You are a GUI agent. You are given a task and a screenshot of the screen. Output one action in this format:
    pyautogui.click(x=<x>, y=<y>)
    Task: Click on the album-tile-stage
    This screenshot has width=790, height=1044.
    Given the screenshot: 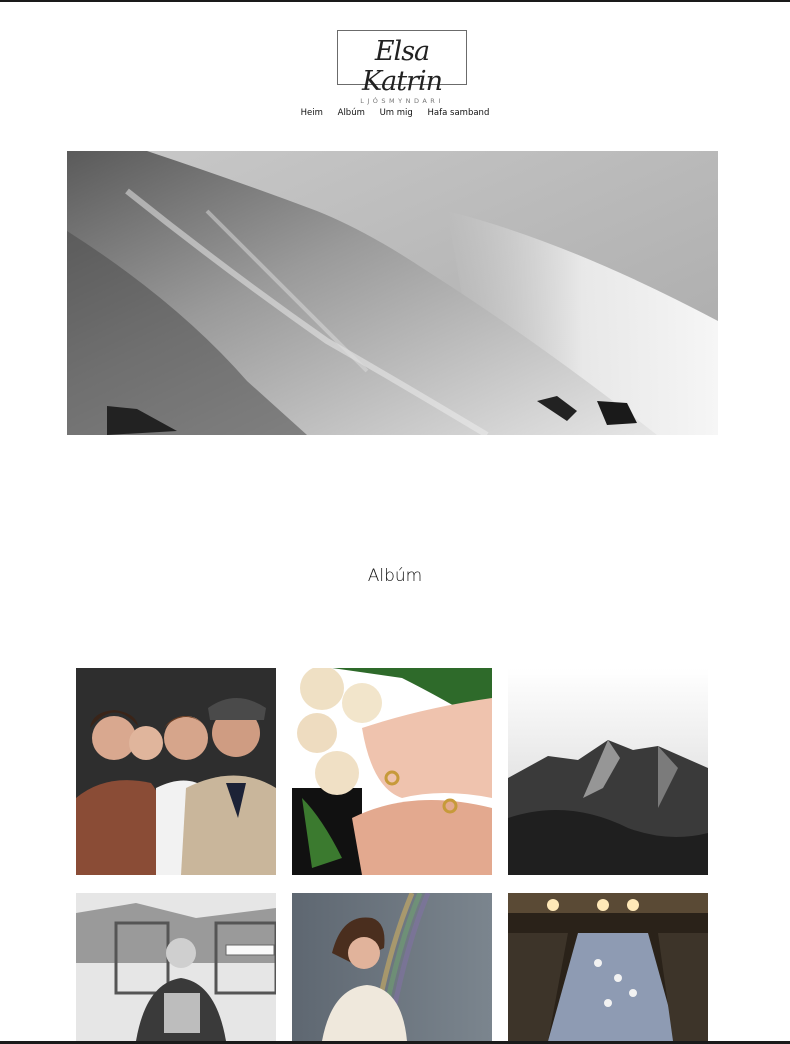 What is the action you would take?
    pyautogui.click(x=608, y=967)
    